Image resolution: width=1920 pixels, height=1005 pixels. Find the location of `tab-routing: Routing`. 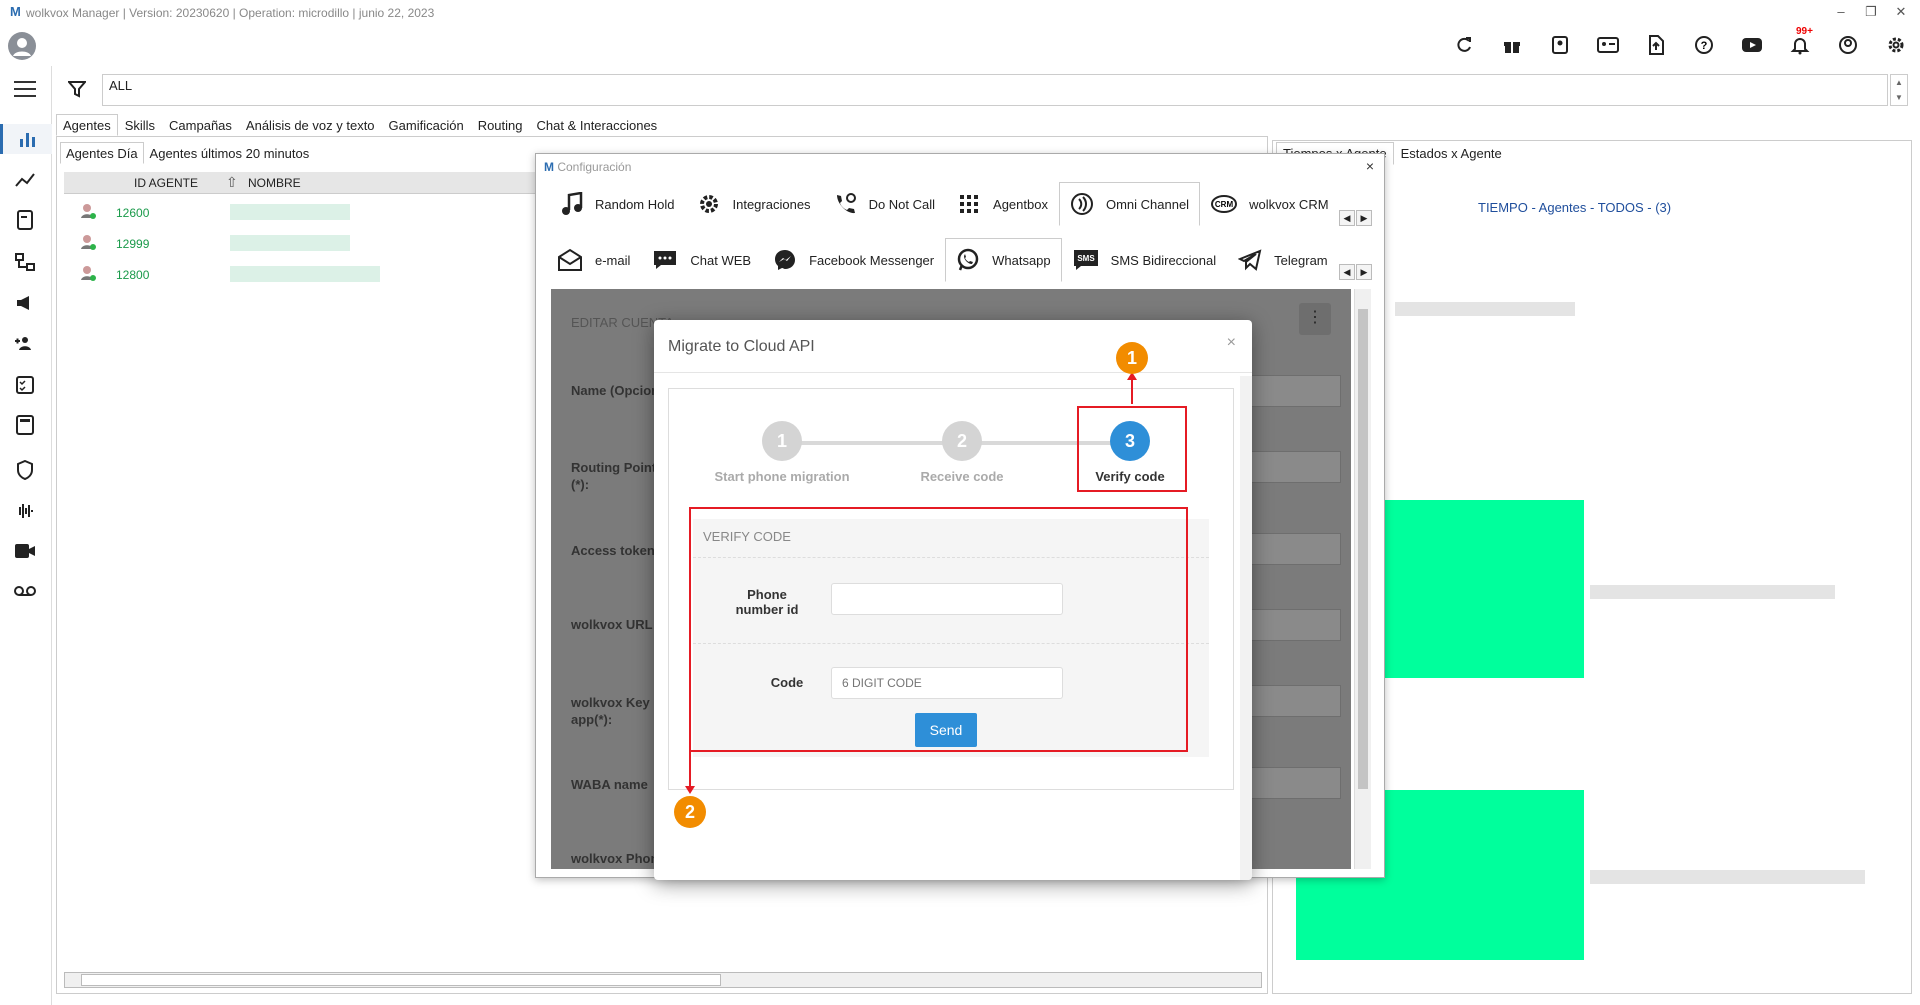

tab-routing: Routing is located at coordinates (500, 125).